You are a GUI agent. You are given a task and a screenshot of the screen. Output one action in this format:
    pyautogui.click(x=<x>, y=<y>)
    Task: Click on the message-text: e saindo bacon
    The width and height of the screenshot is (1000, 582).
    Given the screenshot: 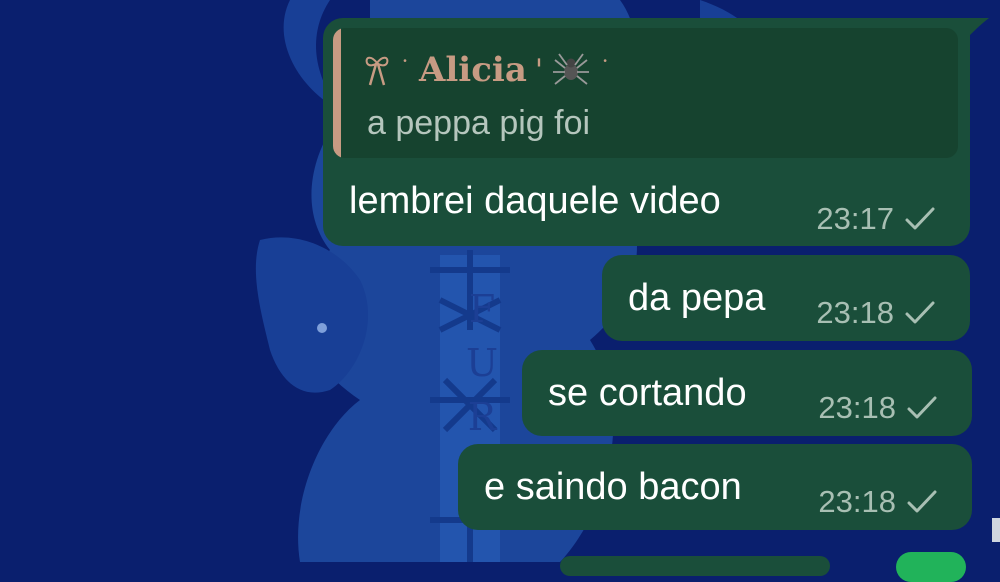 What is the action you would take?
    pyautogui.click(x=613, y=487)
    